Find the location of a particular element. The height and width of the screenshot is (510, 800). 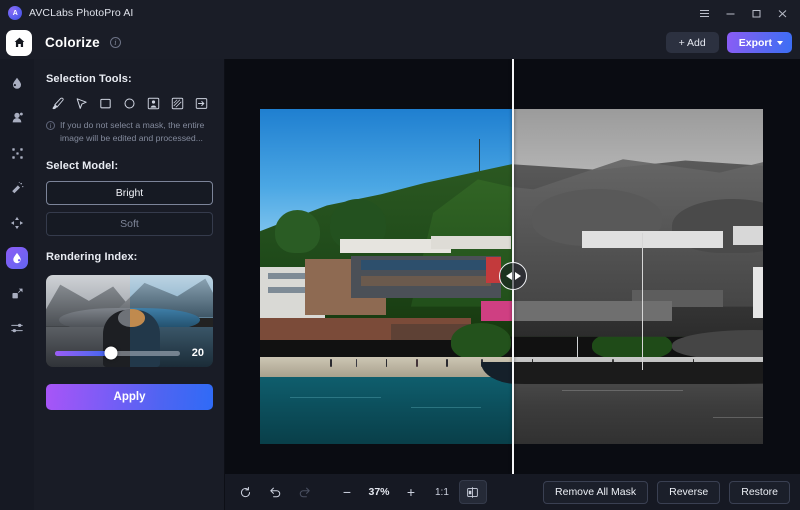

redo-button is located at coordinates (305, 492).